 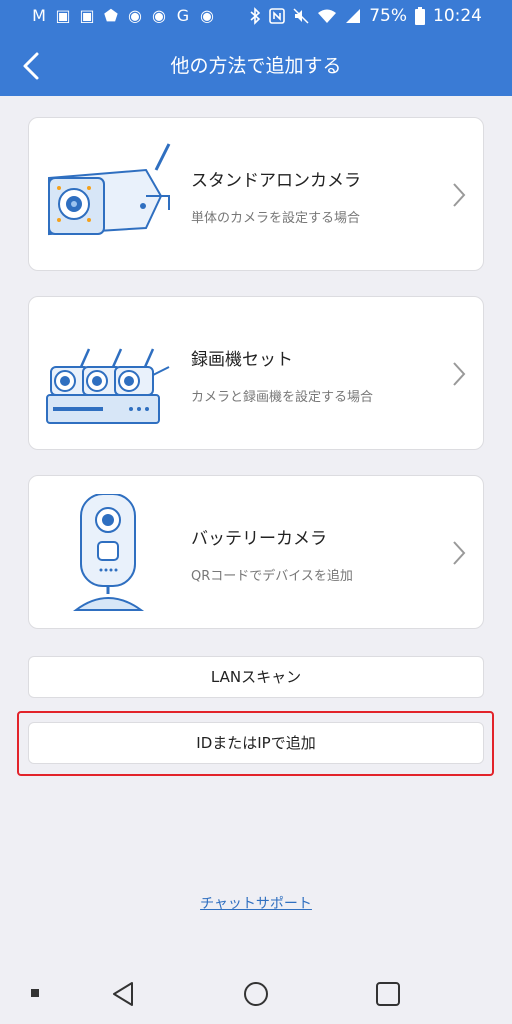 I want to click on status-bar: M ▣ ▣ ⬟ ◉ ◉ G ◉ 75% 10:24, so click(x=256, y=18).